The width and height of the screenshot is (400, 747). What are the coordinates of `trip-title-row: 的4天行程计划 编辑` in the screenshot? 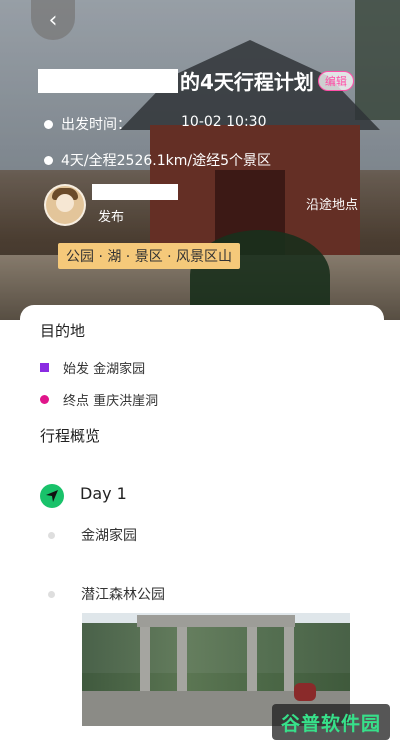 It's located at (196, 80).